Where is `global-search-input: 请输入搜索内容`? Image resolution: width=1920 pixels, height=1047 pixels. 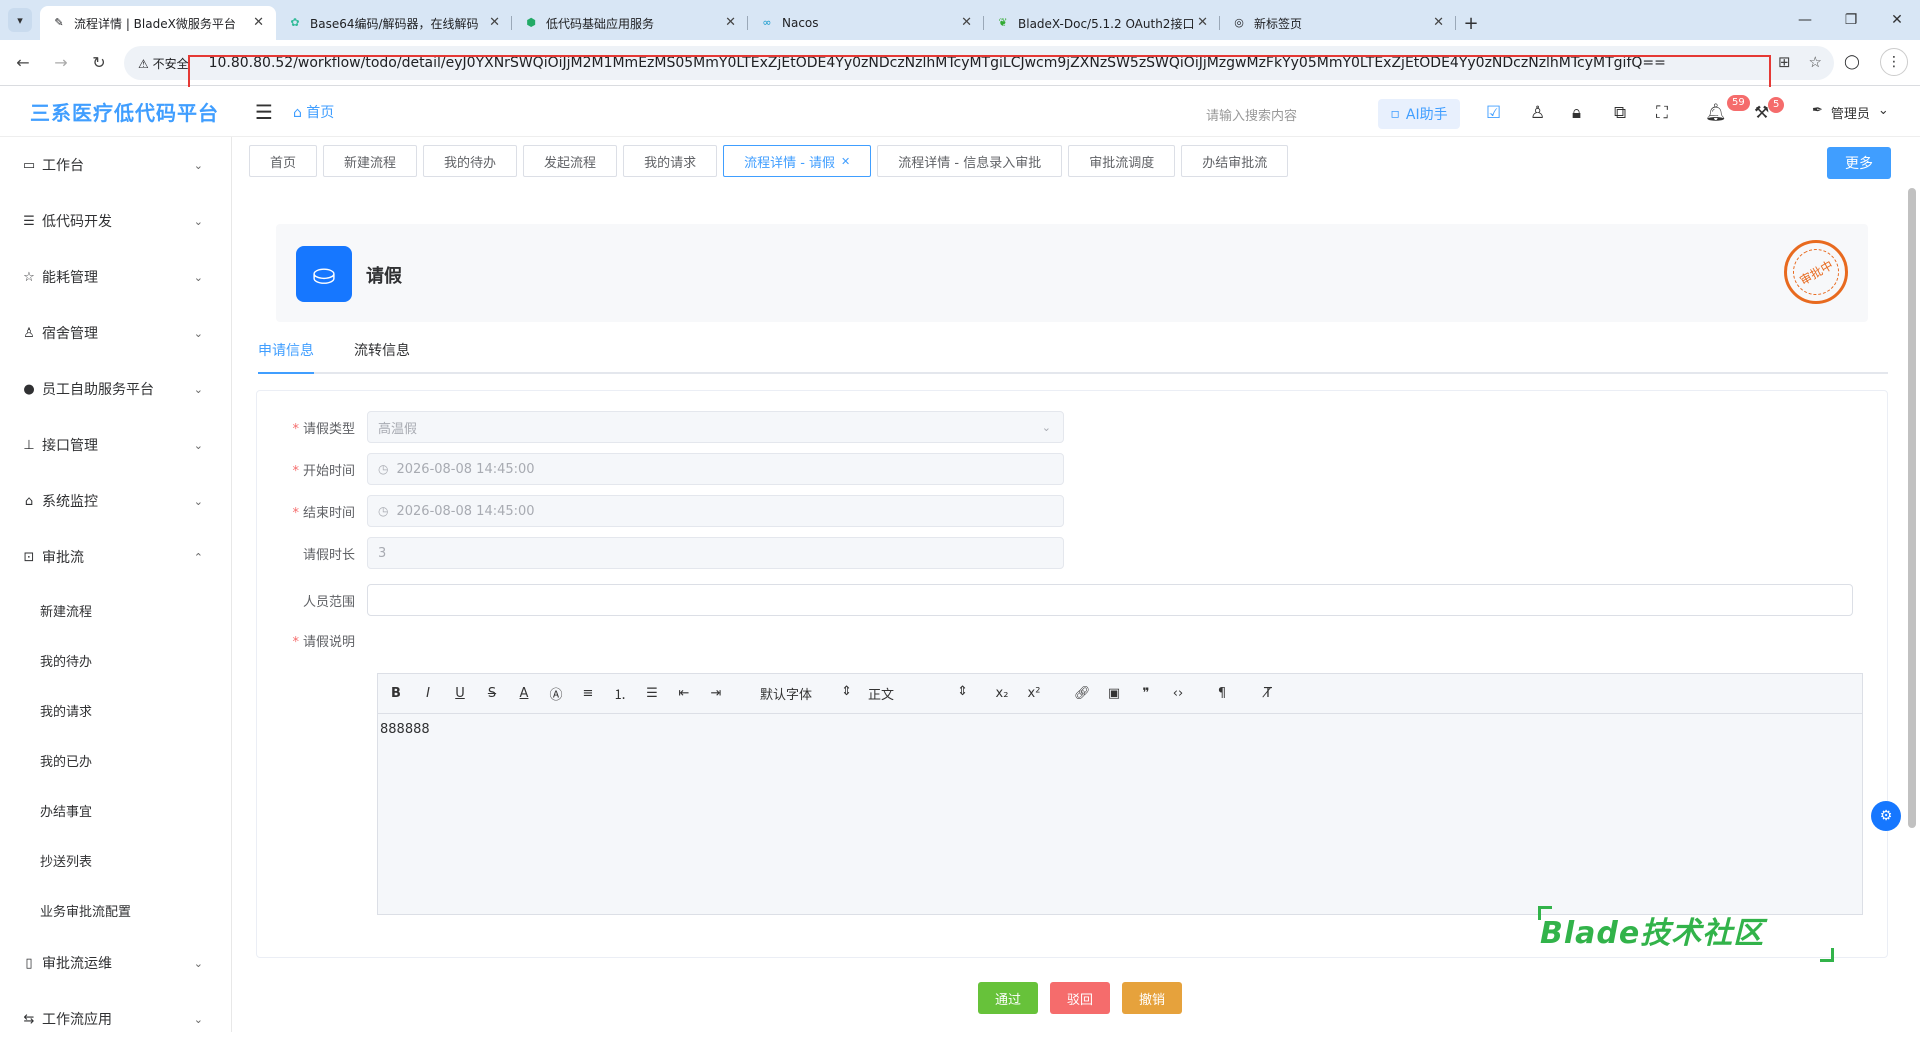
global-search-input: 请输入搜索内容 is located at coordinates (1251, 114).